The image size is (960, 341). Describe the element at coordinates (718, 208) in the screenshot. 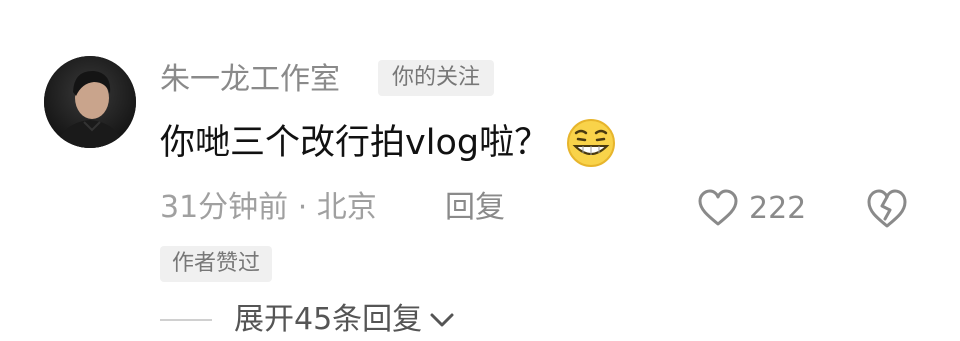

I see `heart-outline-icon` at that location.